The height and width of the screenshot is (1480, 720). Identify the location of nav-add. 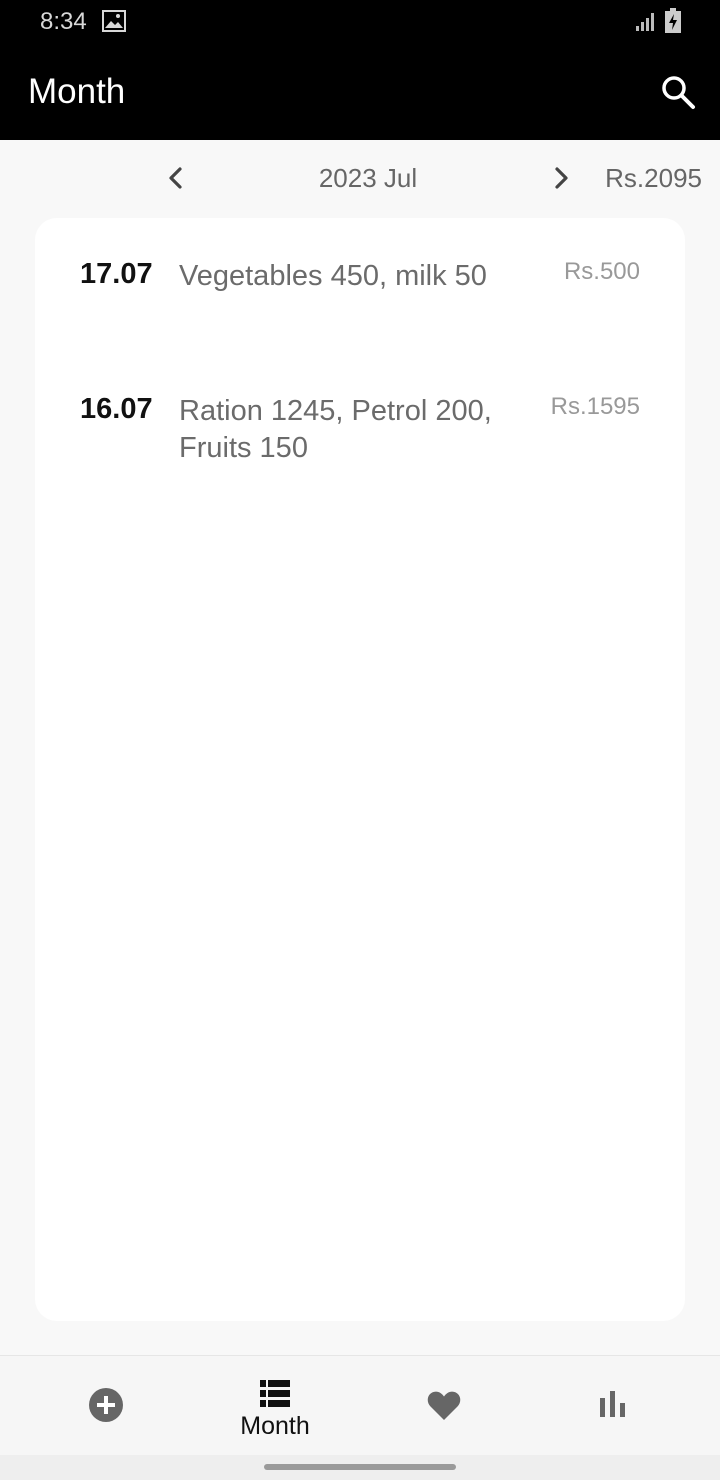
(106, 1406).